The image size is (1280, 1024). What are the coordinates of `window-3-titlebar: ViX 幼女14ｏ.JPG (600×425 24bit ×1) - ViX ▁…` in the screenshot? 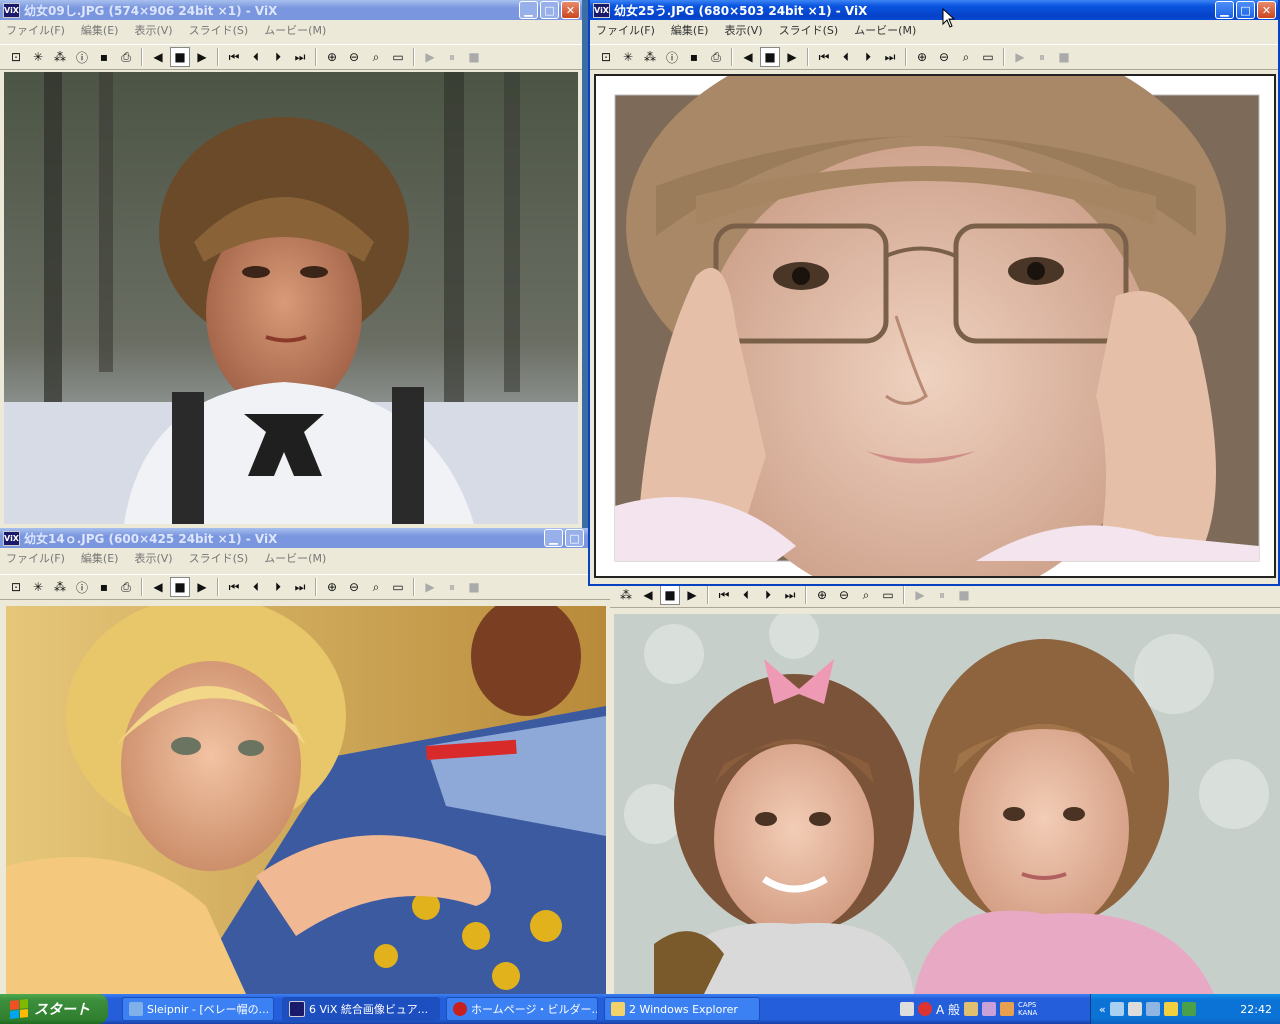 It's located at (305, 538).